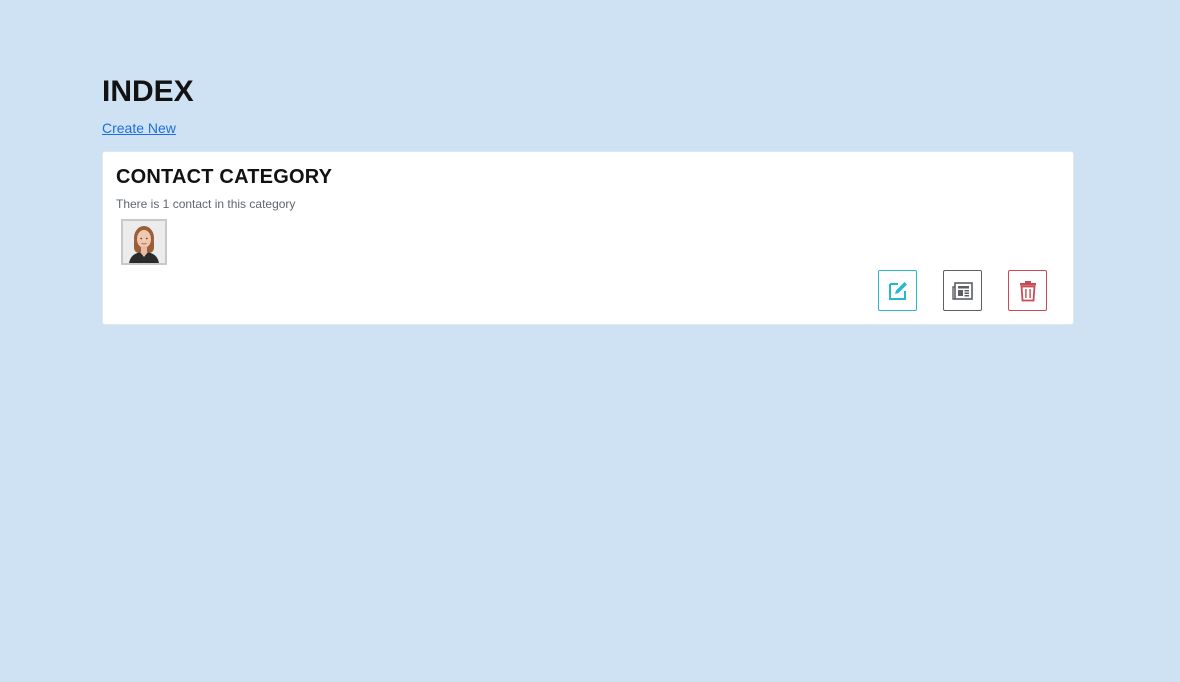  Describe the element at coordinates (224, 177) in the screenshot. I see `category-title: CONTACT CATEGORY` at that location.